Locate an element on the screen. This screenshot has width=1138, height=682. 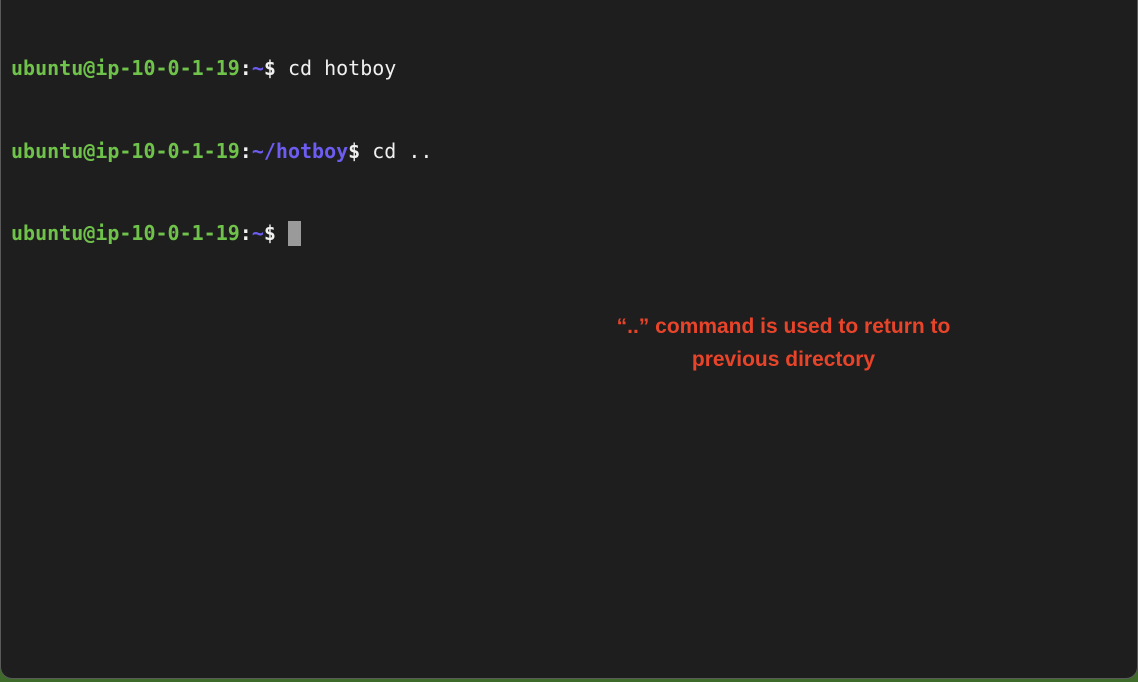
text-cursor is located at coordinates (294, 233).